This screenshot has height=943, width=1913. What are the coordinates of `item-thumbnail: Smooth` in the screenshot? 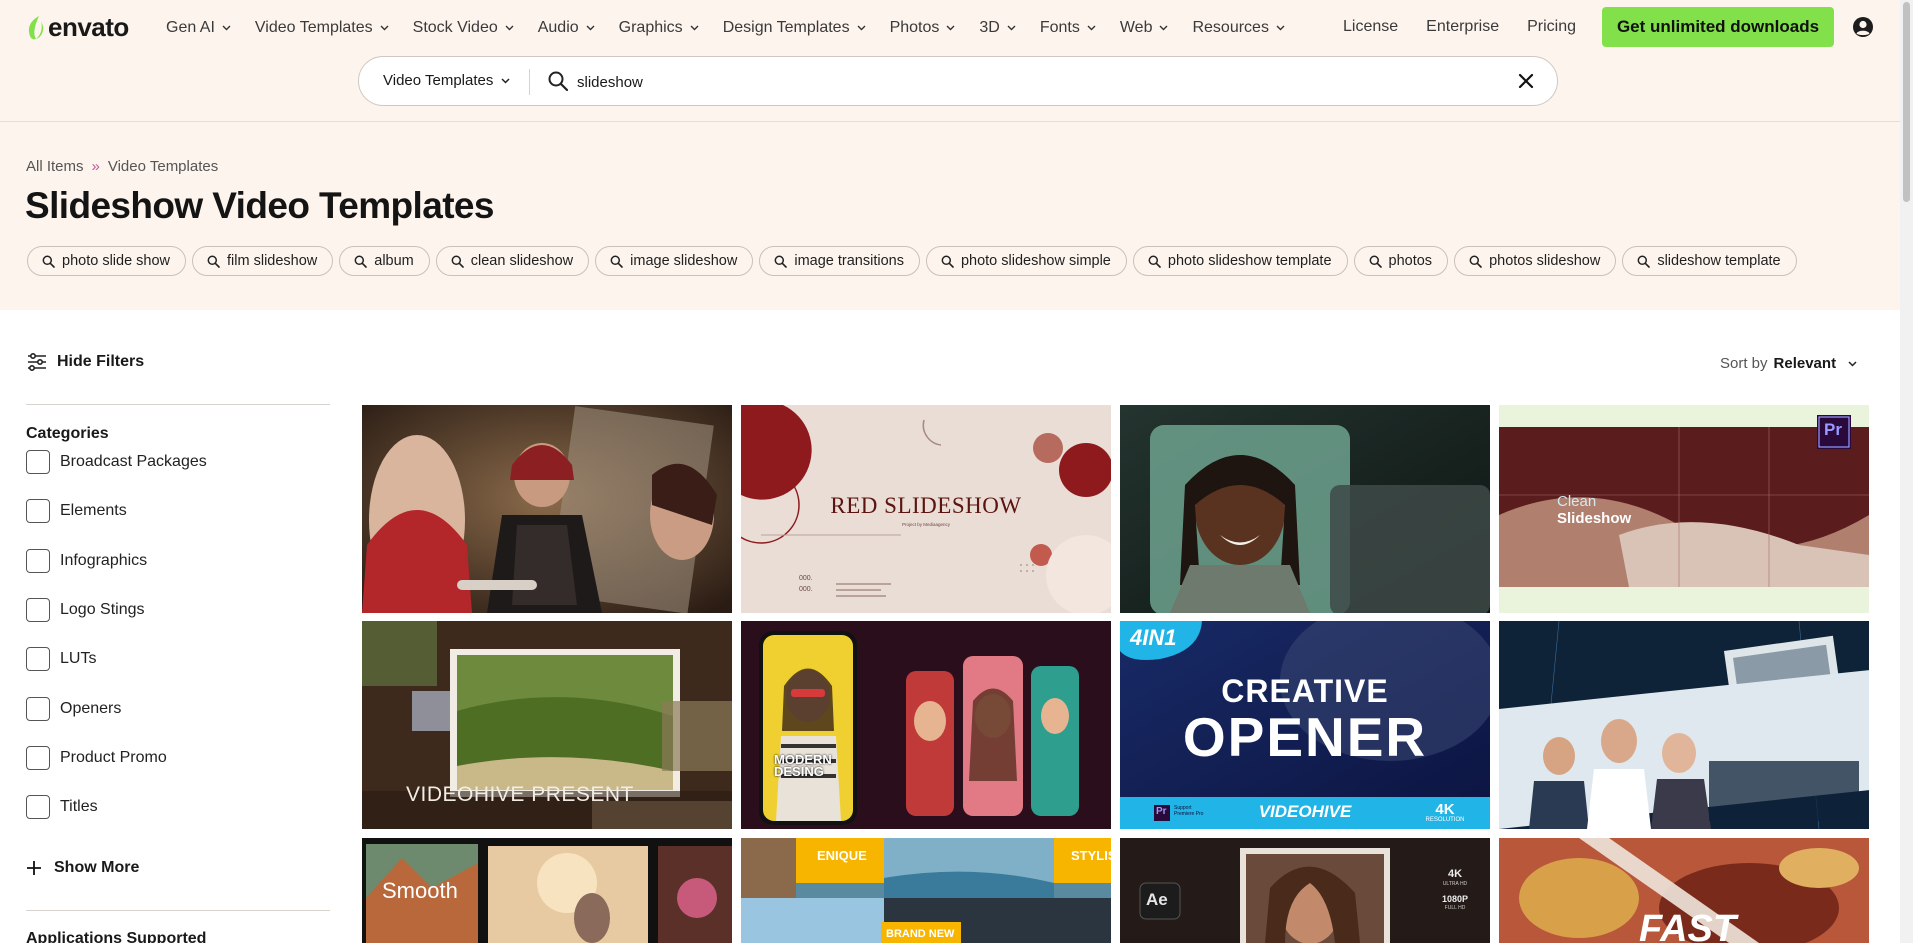 It's located at (547, 890).